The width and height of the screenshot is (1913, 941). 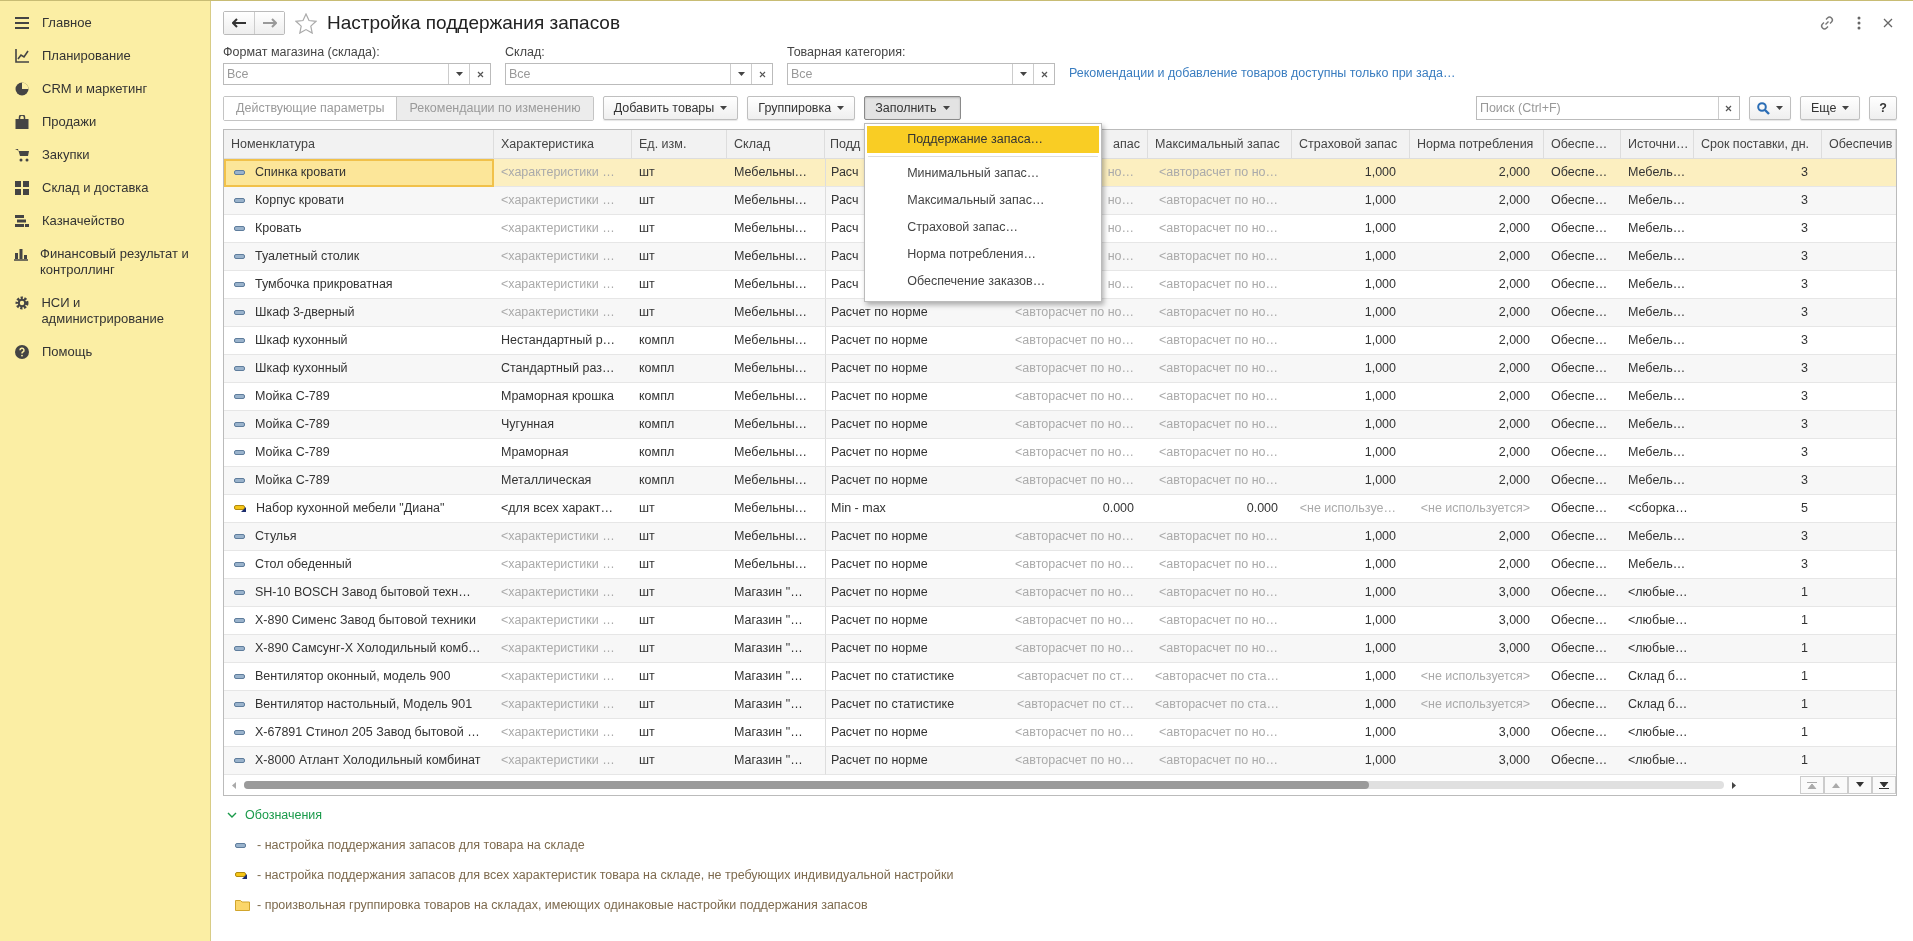 What do you see at coordinates (915, 313) in the screenshot?
I see `table-cell: Расчет по норме` at bounding box center [915, 313].